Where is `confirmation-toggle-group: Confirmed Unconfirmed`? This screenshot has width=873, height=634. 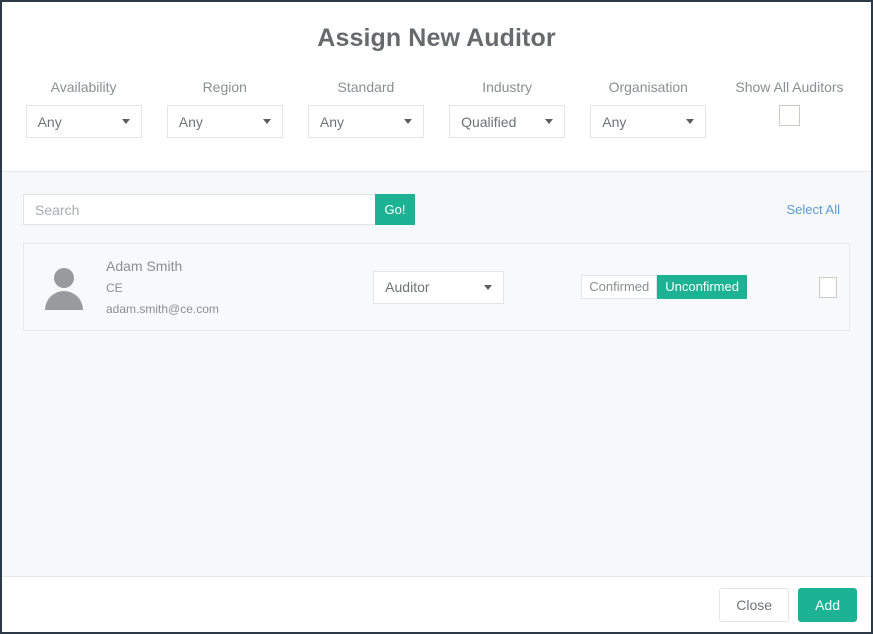
confirmation-toggle-group: Confirmed Unconfirmed is located at coordinates (664, 287).